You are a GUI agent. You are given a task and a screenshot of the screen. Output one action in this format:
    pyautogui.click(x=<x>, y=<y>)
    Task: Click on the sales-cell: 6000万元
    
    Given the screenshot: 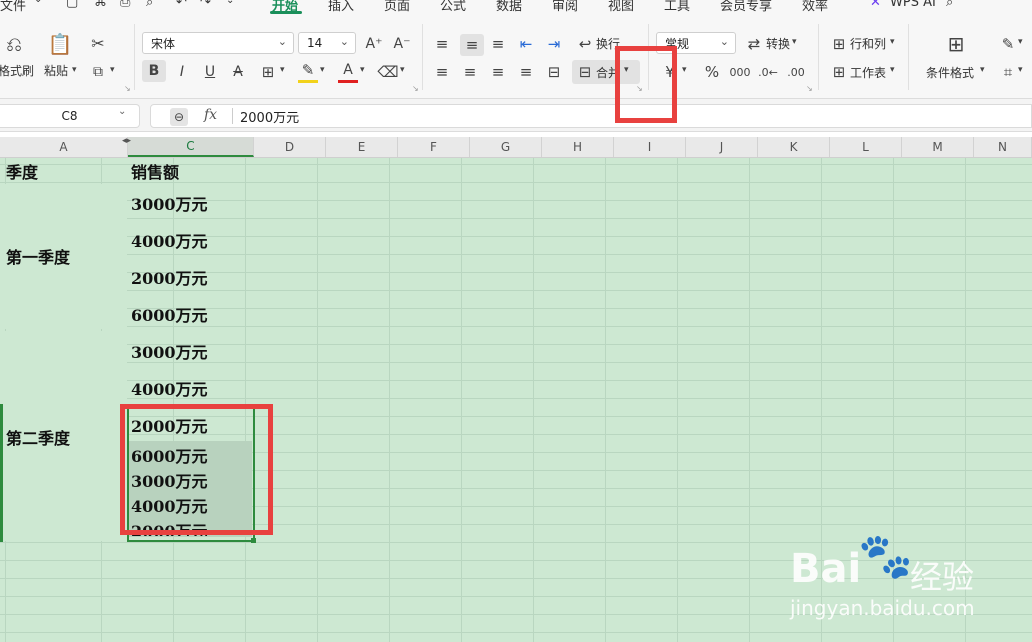 What is the action you would take?
    pyautogui.click(x=169, y=314)
    